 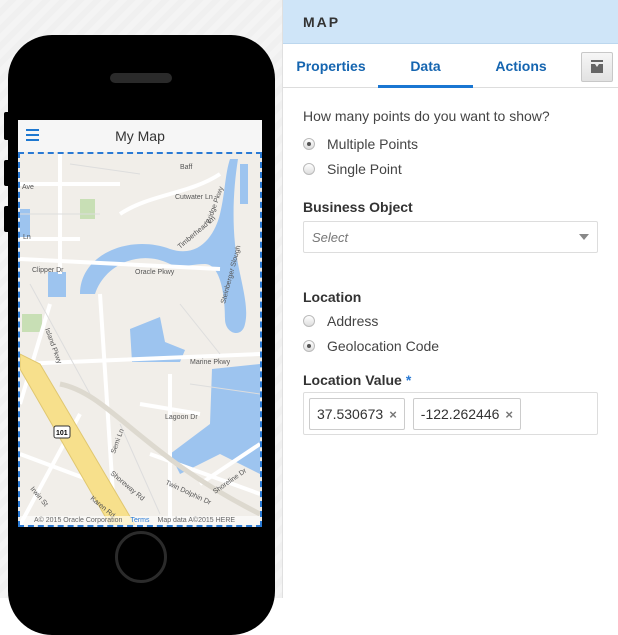 What do you see at coordinates (408, 380) in the screenshot?
I see `required-marker: *` at bounding box center [408, 380].